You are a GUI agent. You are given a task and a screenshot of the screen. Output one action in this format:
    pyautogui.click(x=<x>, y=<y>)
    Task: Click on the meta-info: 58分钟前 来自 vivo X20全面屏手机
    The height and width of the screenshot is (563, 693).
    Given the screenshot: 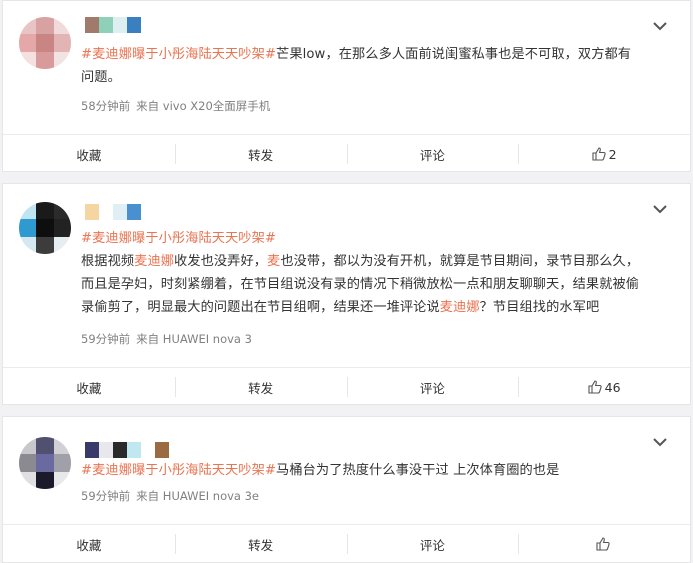 What is the action you would take?
    pyautogui.click(x=178, y=106)
    